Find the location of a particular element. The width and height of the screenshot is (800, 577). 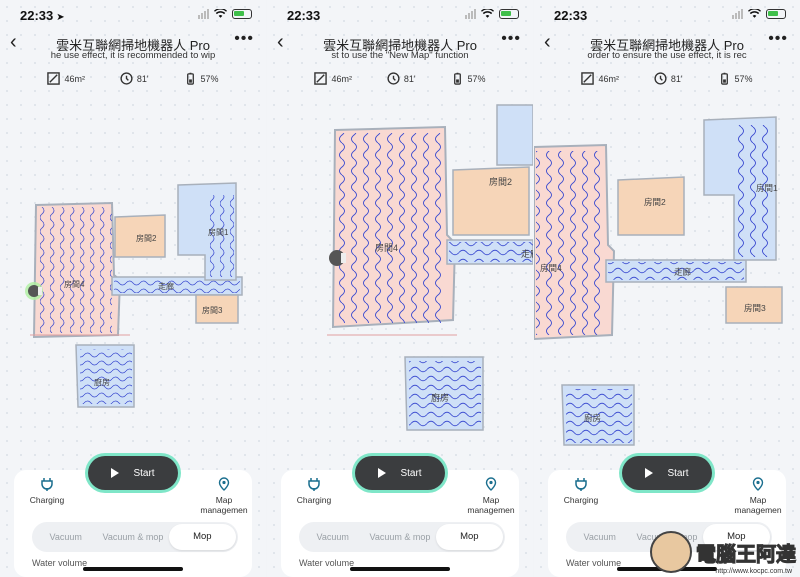

room-blue-area is located at coordinates (514, 135).